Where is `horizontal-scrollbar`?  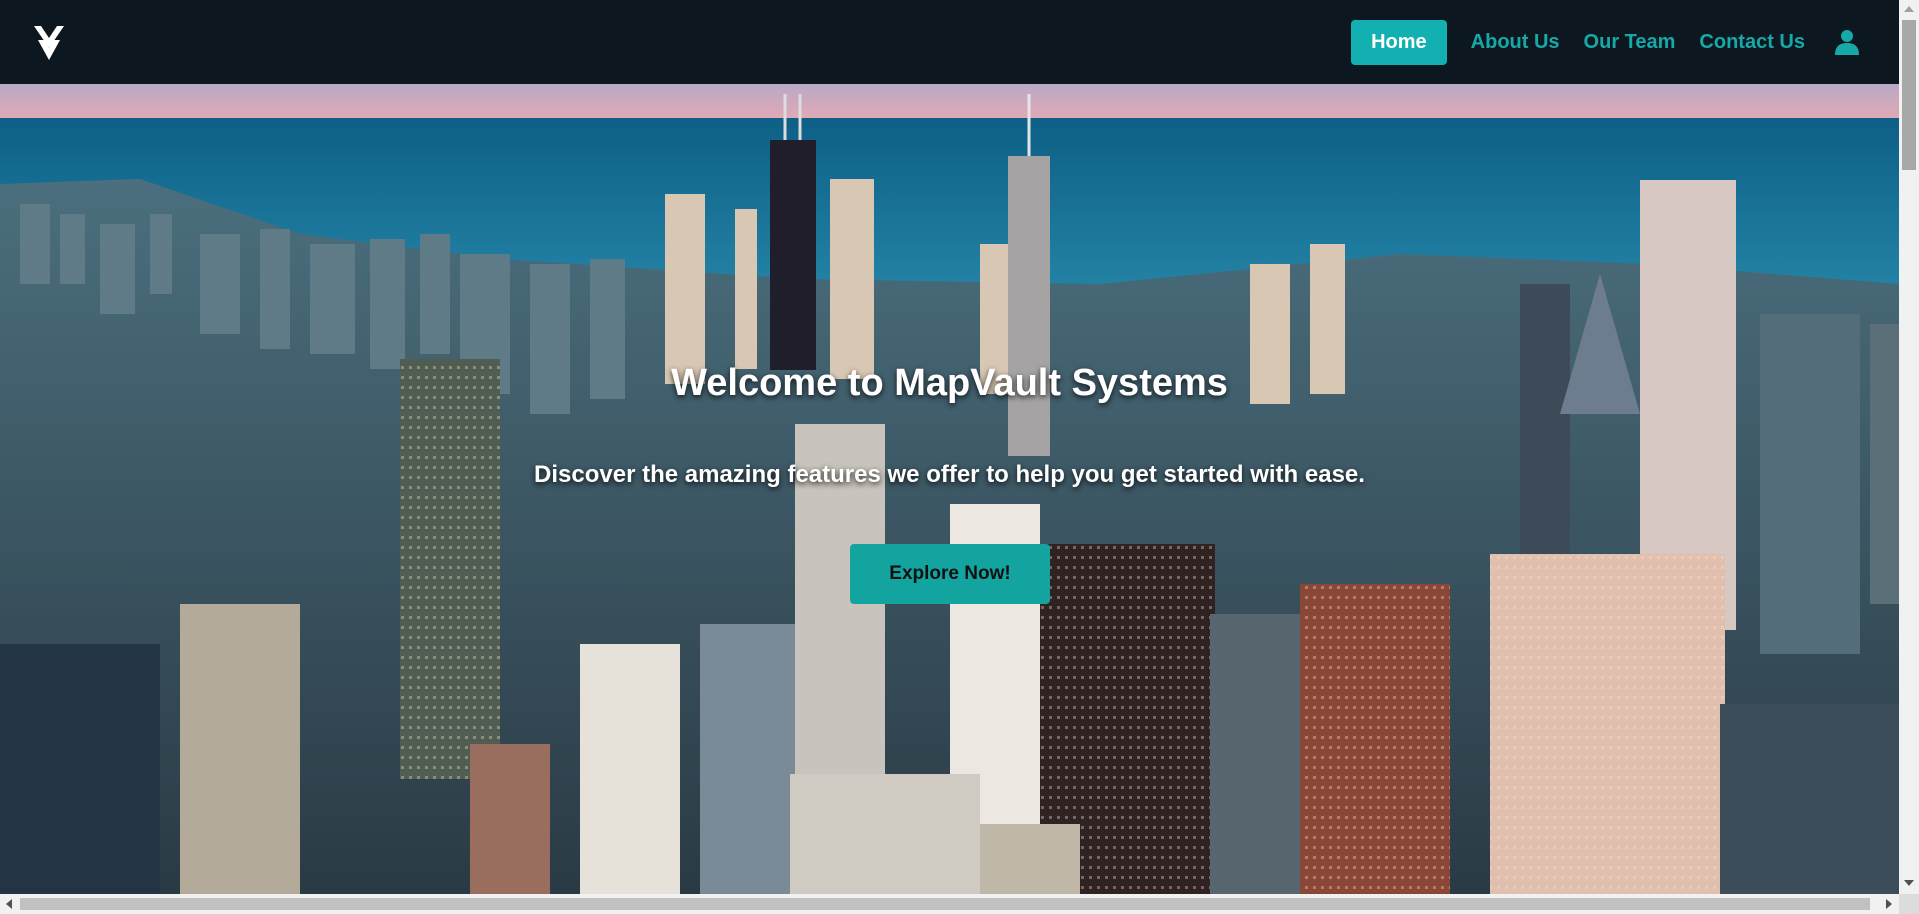 horizontal-scrollbar is located at coordinates (949, 904).